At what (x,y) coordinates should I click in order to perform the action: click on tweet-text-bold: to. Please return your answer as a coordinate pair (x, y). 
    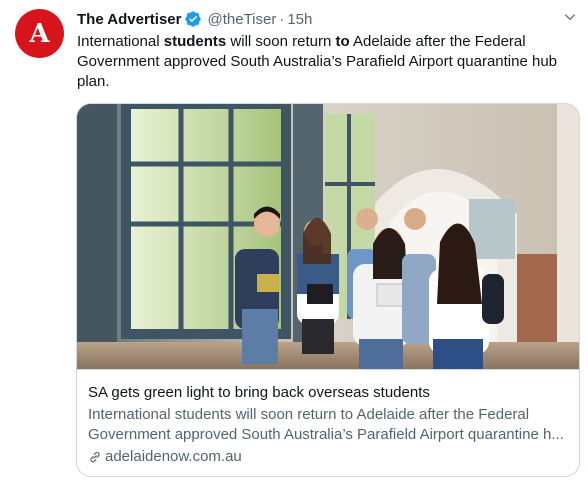
    Looking at the image, I should click on (342, 41).